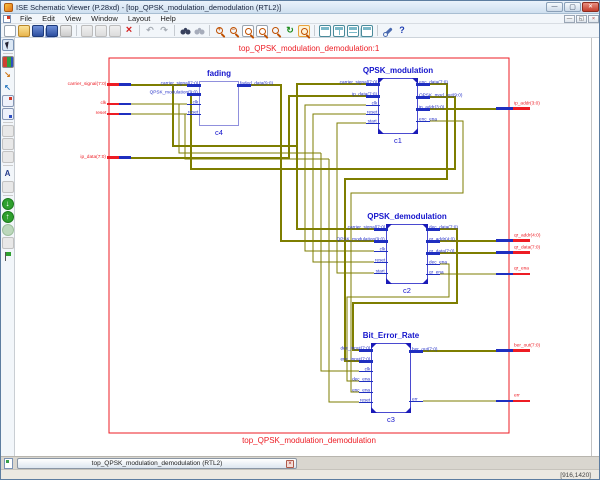 This screenshot has height=480, width=600. What do you see at coordinates (24, 30) in the screenshot?
I see `open-file-icon` at bounding box center [24, 30].